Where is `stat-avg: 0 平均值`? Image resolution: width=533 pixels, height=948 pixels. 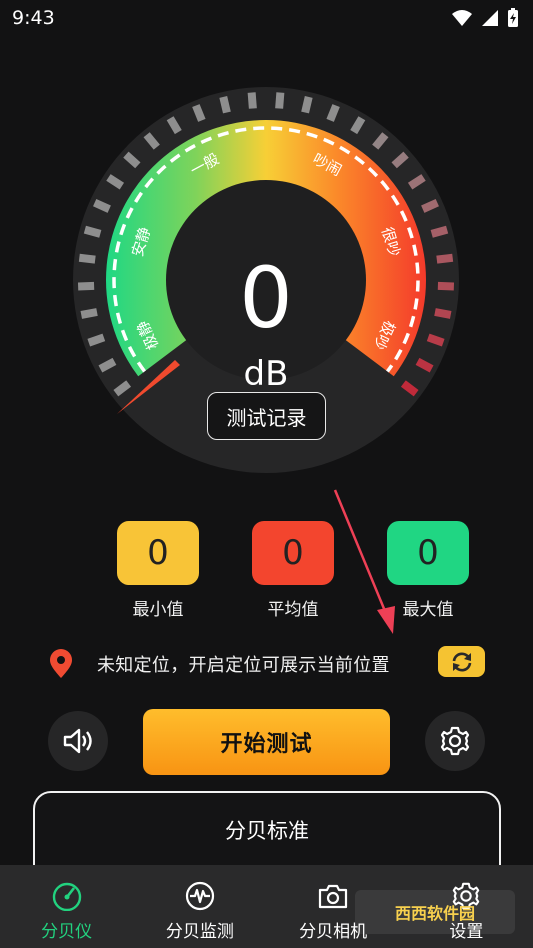
stat-avg: 0 平均值 is located at coordinates (293, 570).